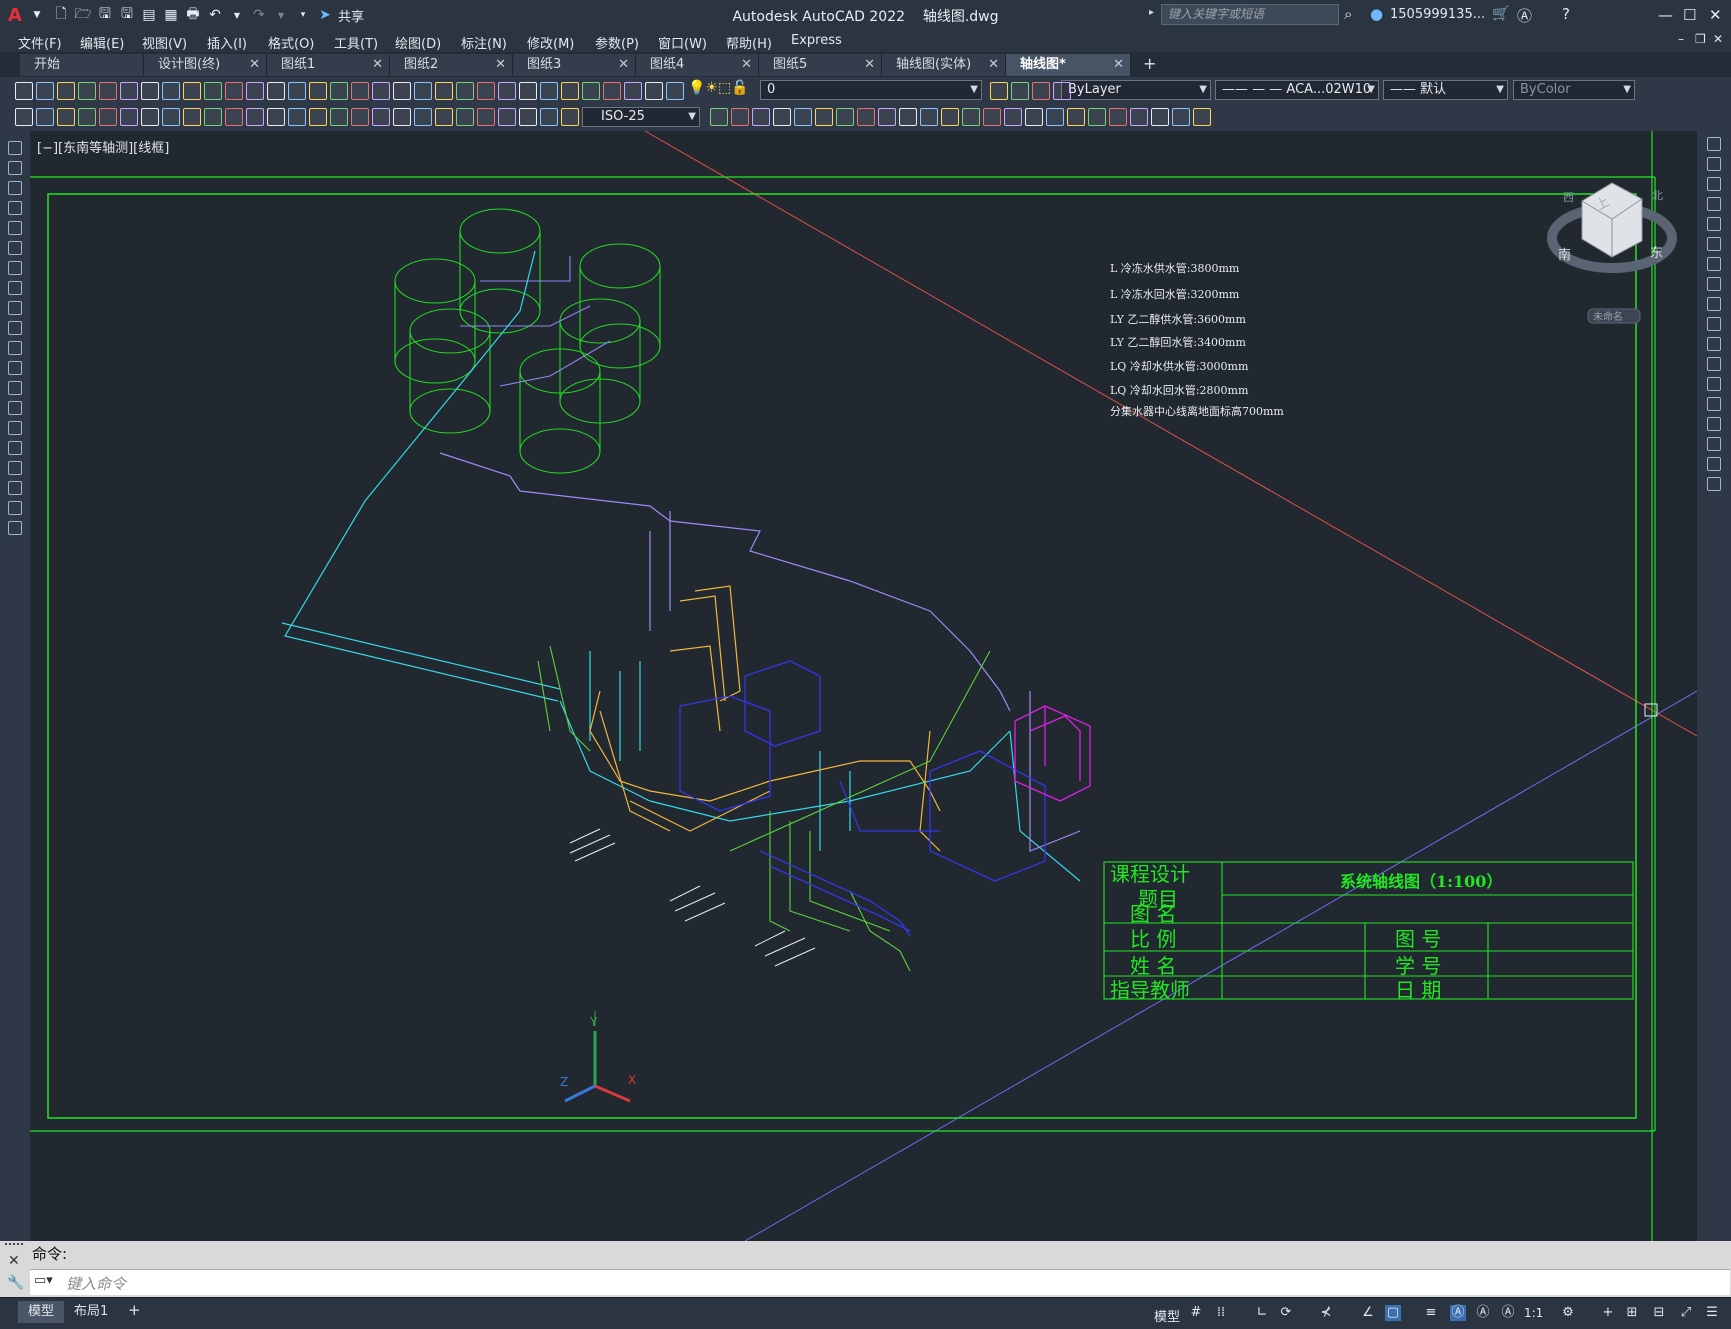 The image size is (1731, 1329). Describe the element at coordinates (276, 117) in the screenshot. I see `center-mark-icon` at that location.